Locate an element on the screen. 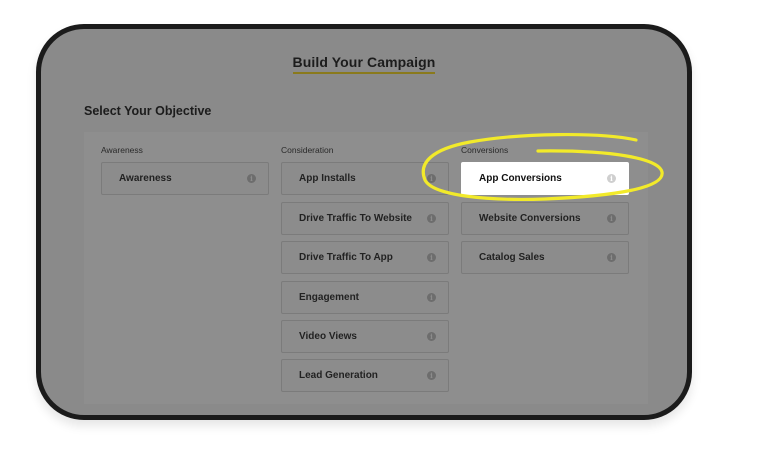 This screenshot has width=758, height=449. objective-option-engagement: Engagement i is located at coordinates (365, 297).